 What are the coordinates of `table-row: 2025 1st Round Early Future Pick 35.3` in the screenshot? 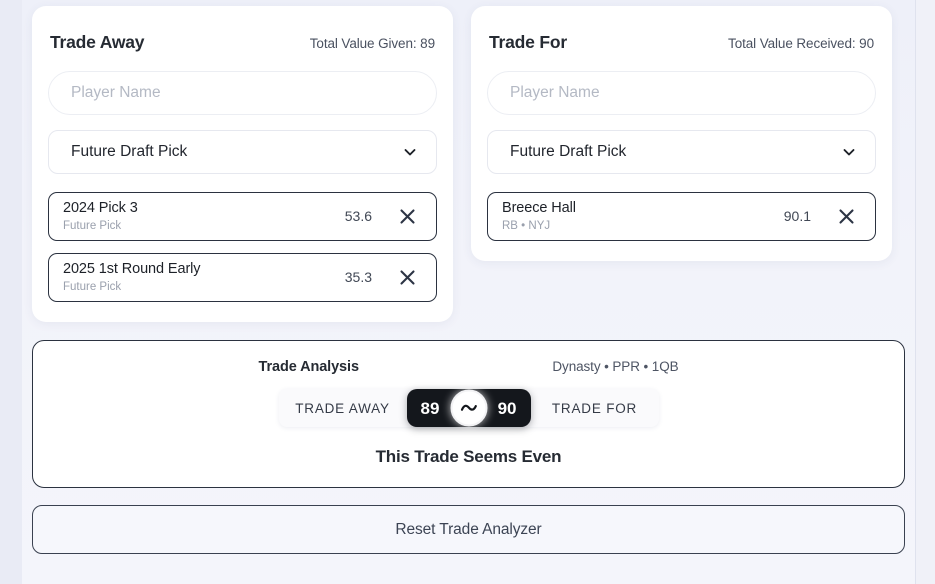 It's located at (242, 277).